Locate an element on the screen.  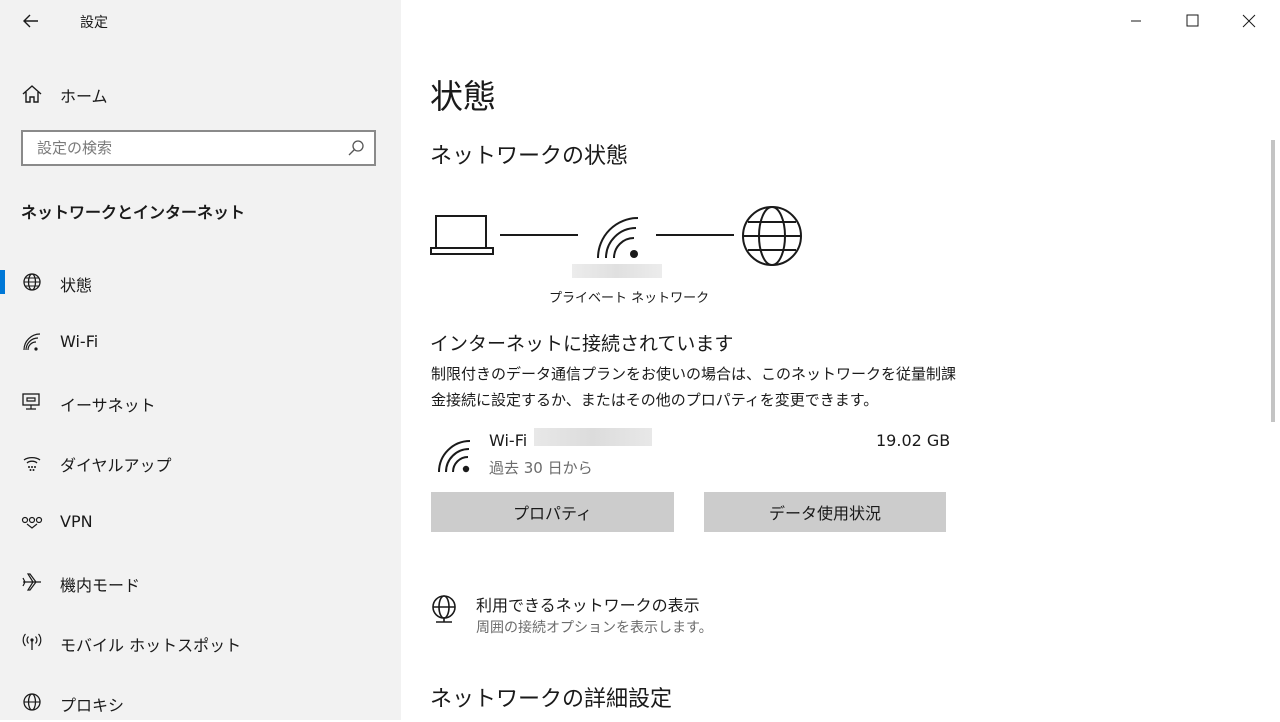
close-icon is located at coordinates (1249, 21).